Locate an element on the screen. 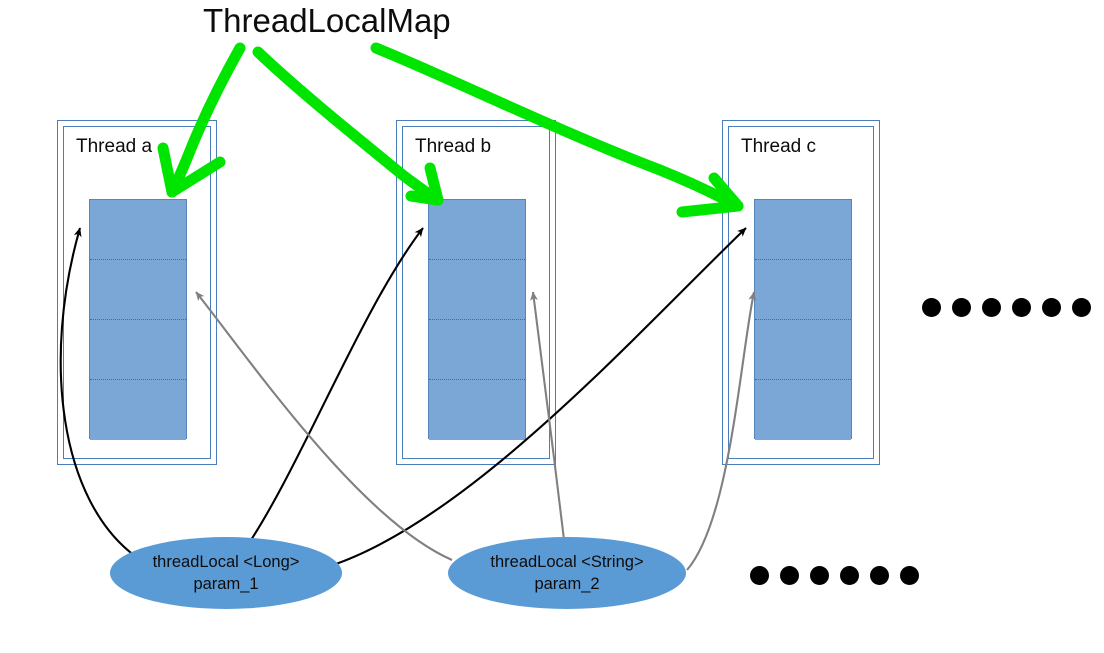 The width and height of the screenshot is (1104, 653). thread-box-a: Thread a is located at coordinates (137, 292).